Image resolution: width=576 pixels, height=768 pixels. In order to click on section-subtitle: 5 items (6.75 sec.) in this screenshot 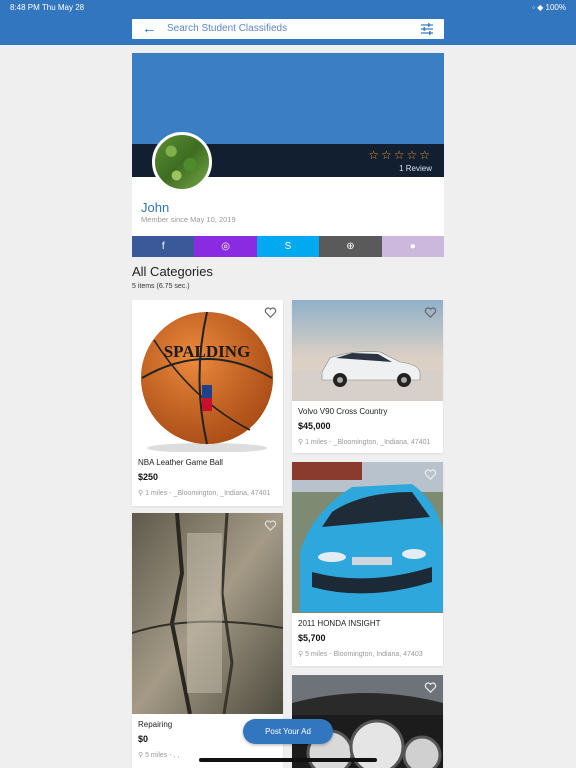, I will do `click(161, 286)`.